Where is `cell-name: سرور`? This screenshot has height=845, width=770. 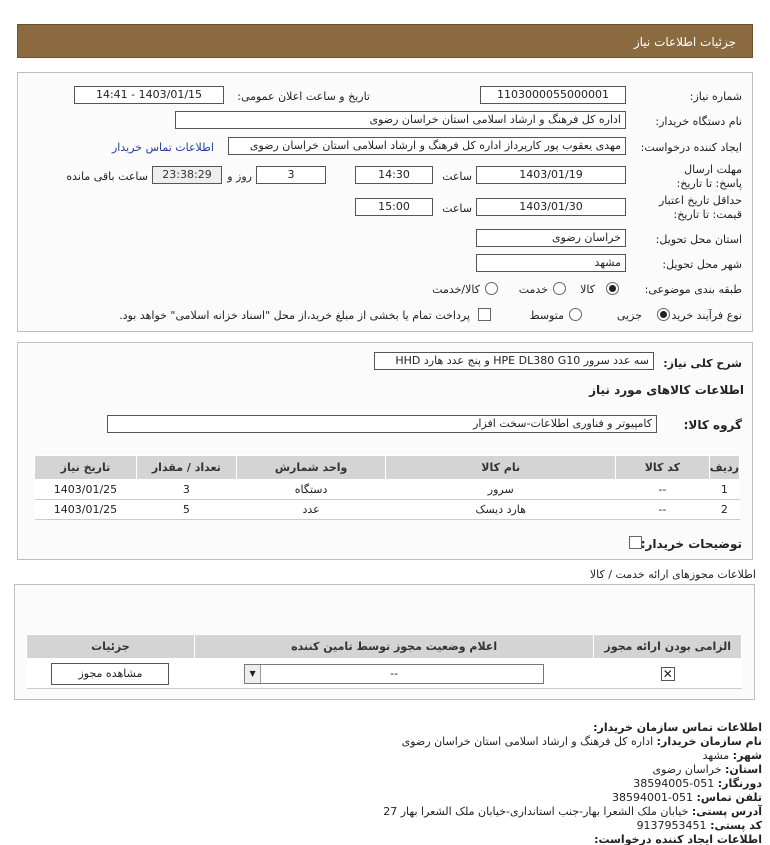 cell-name: سرور is located at coordinates (500, 489).